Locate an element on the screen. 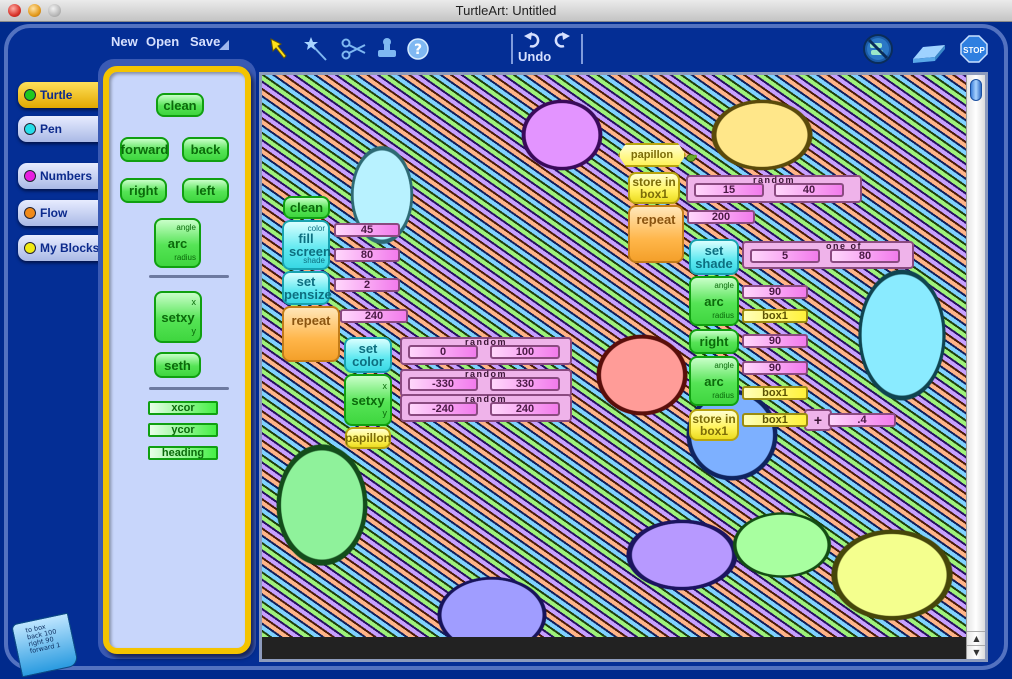 This screenshot has height=679, width=1012. number-block-color-min: 0 is located at coordinates (443, 352).